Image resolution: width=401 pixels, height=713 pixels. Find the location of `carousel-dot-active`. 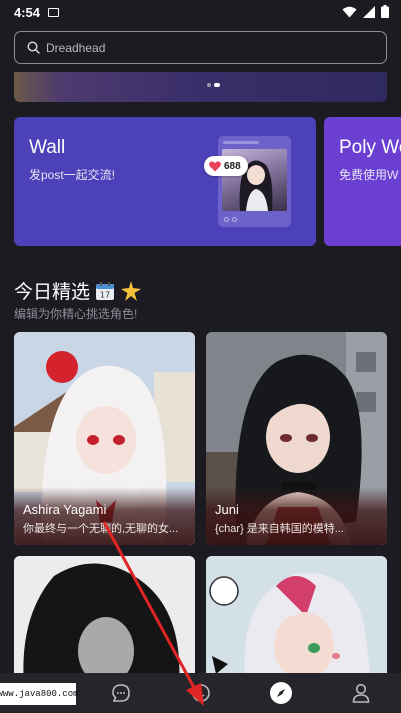

carousel-dot-active is located at coordinates (217, 85).